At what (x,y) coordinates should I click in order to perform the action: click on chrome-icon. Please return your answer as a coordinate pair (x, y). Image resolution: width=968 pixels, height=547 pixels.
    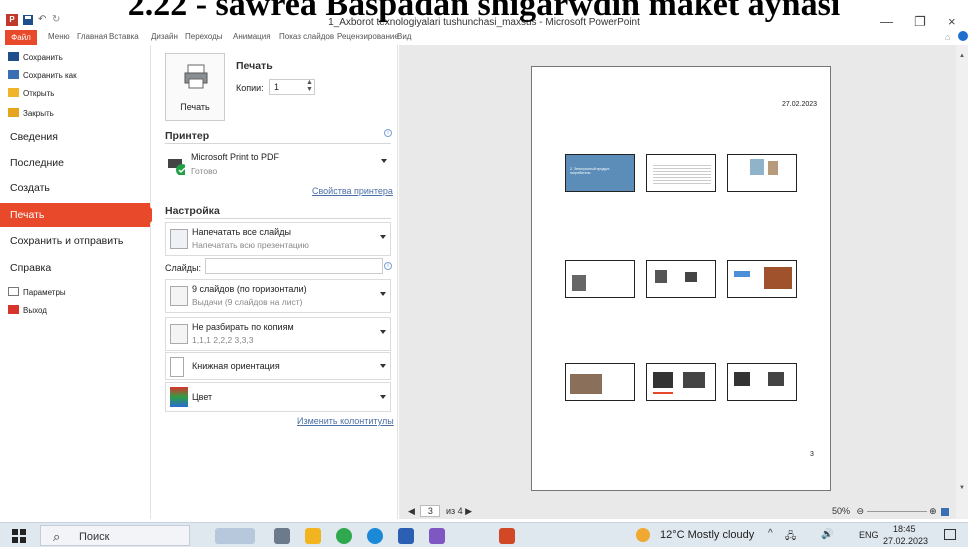
    Looking at the image, I should click on (344, 536).